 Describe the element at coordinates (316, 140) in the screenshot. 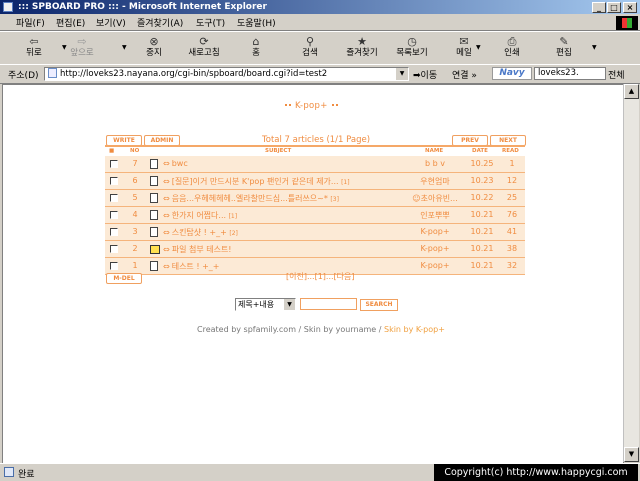

I see `total-articles: Total 7 articles (1/1 Page)` at that location.